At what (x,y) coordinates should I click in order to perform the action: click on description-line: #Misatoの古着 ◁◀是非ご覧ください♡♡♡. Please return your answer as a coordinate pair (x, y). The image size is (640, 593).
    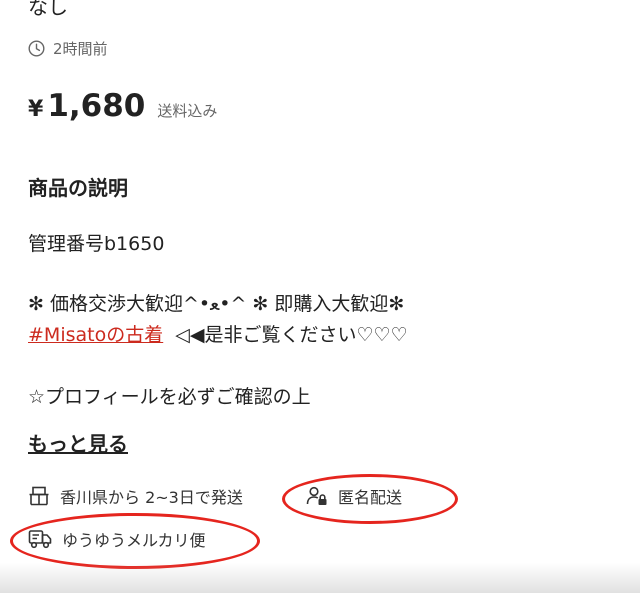
    Looking at the image, I should click on (218, 335).